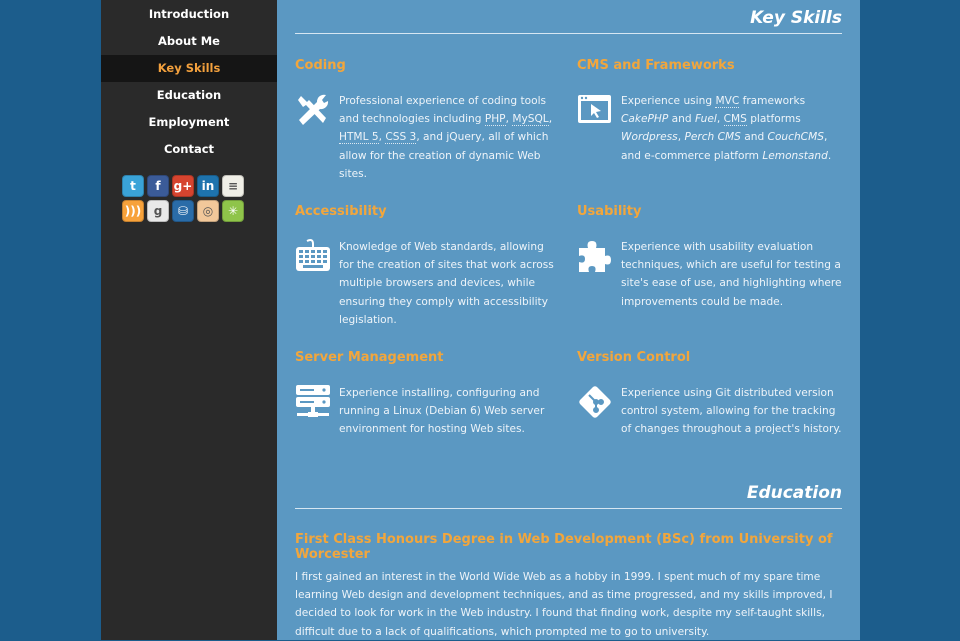 The height and width of the screenshot is (641, 960). Describe the element at coordinates (189, 149) in the screenshot. I see `nav-contact: Contact` at that location.